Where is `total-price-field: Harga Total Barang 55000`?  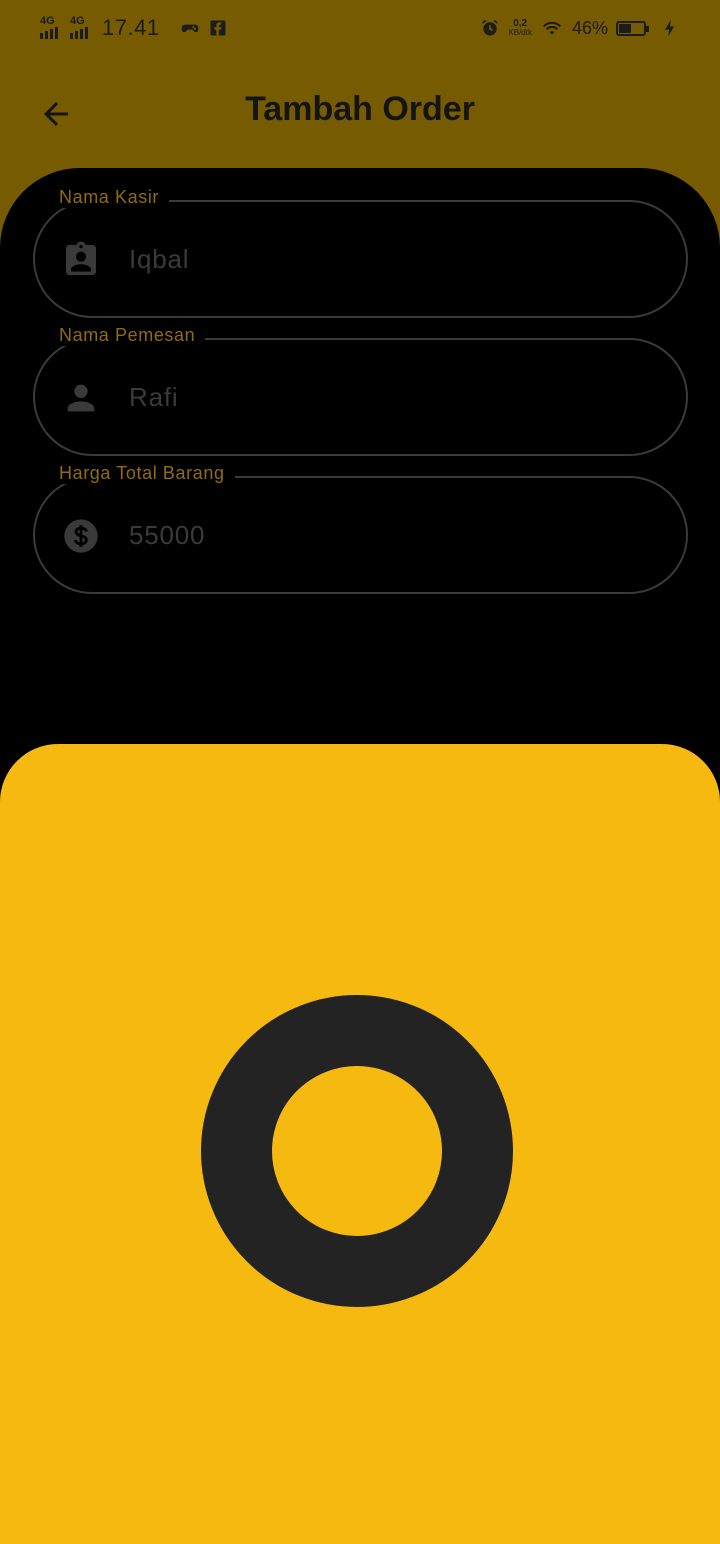 total-price-field: Harga Total Barang 55000 is located at coordinates (360, 528).